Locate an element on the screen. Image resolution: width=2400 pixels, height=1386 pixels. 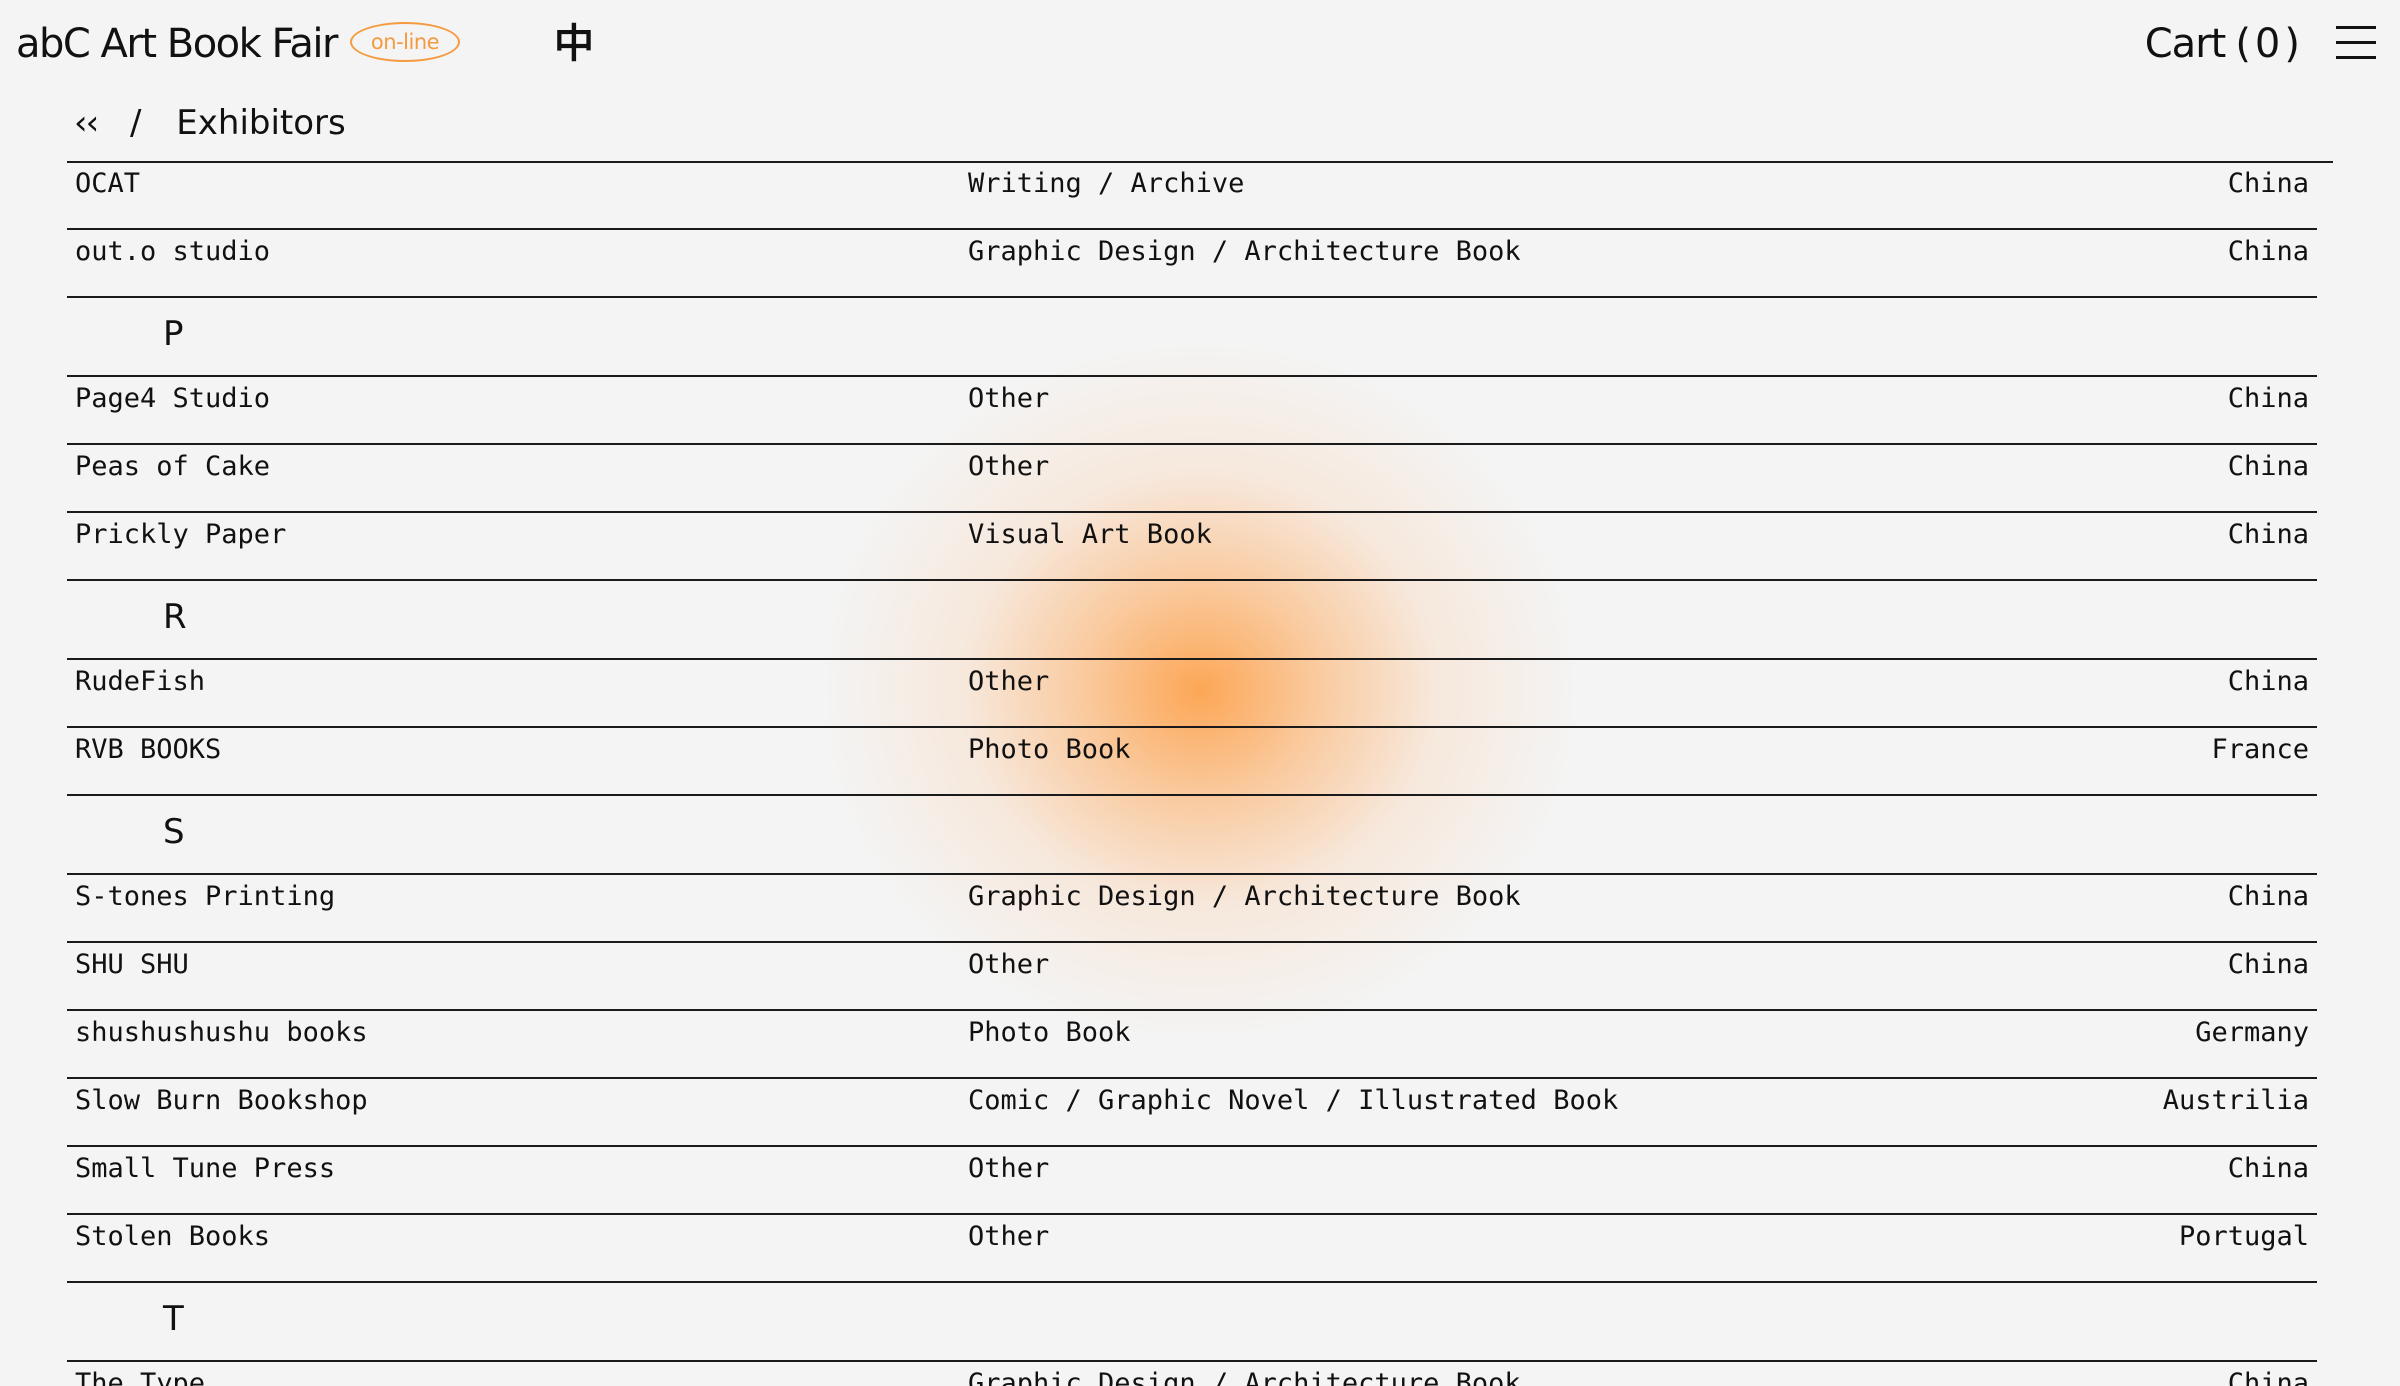
section-letter-header: T is located at coordinates (1192, 1322).